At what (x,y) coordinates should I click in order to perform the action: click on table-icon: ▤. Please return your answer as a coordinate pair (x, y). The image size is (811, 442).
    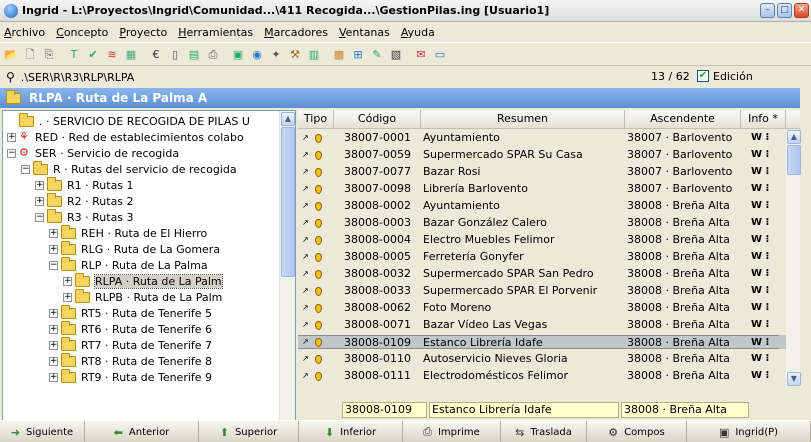
    Looking at the image, I should click on (194, 54).